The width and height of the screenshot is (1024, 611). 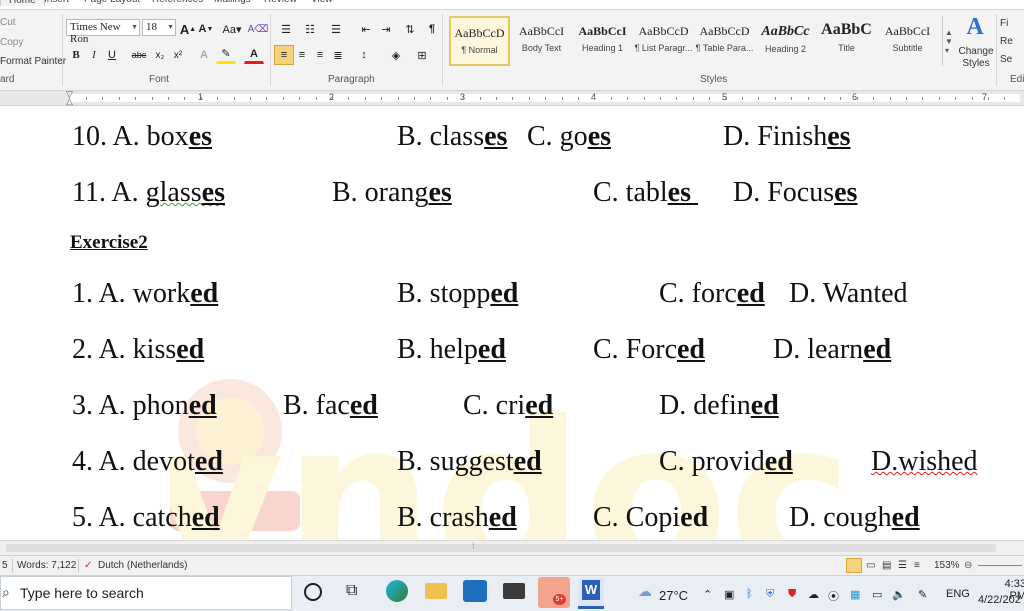 I want to click on security-icon: ⛨, so click(x=770, y=594).